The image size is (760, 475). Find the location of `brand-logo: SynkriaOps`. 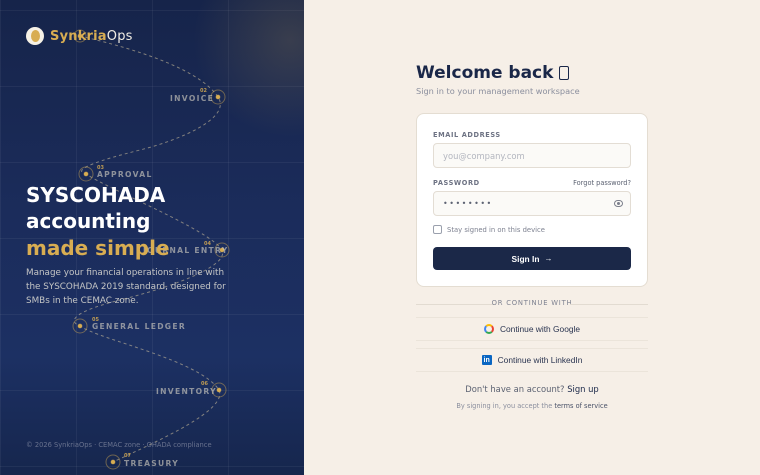

brand-logo: SynkriaOps is located at coordinates (79, 36).